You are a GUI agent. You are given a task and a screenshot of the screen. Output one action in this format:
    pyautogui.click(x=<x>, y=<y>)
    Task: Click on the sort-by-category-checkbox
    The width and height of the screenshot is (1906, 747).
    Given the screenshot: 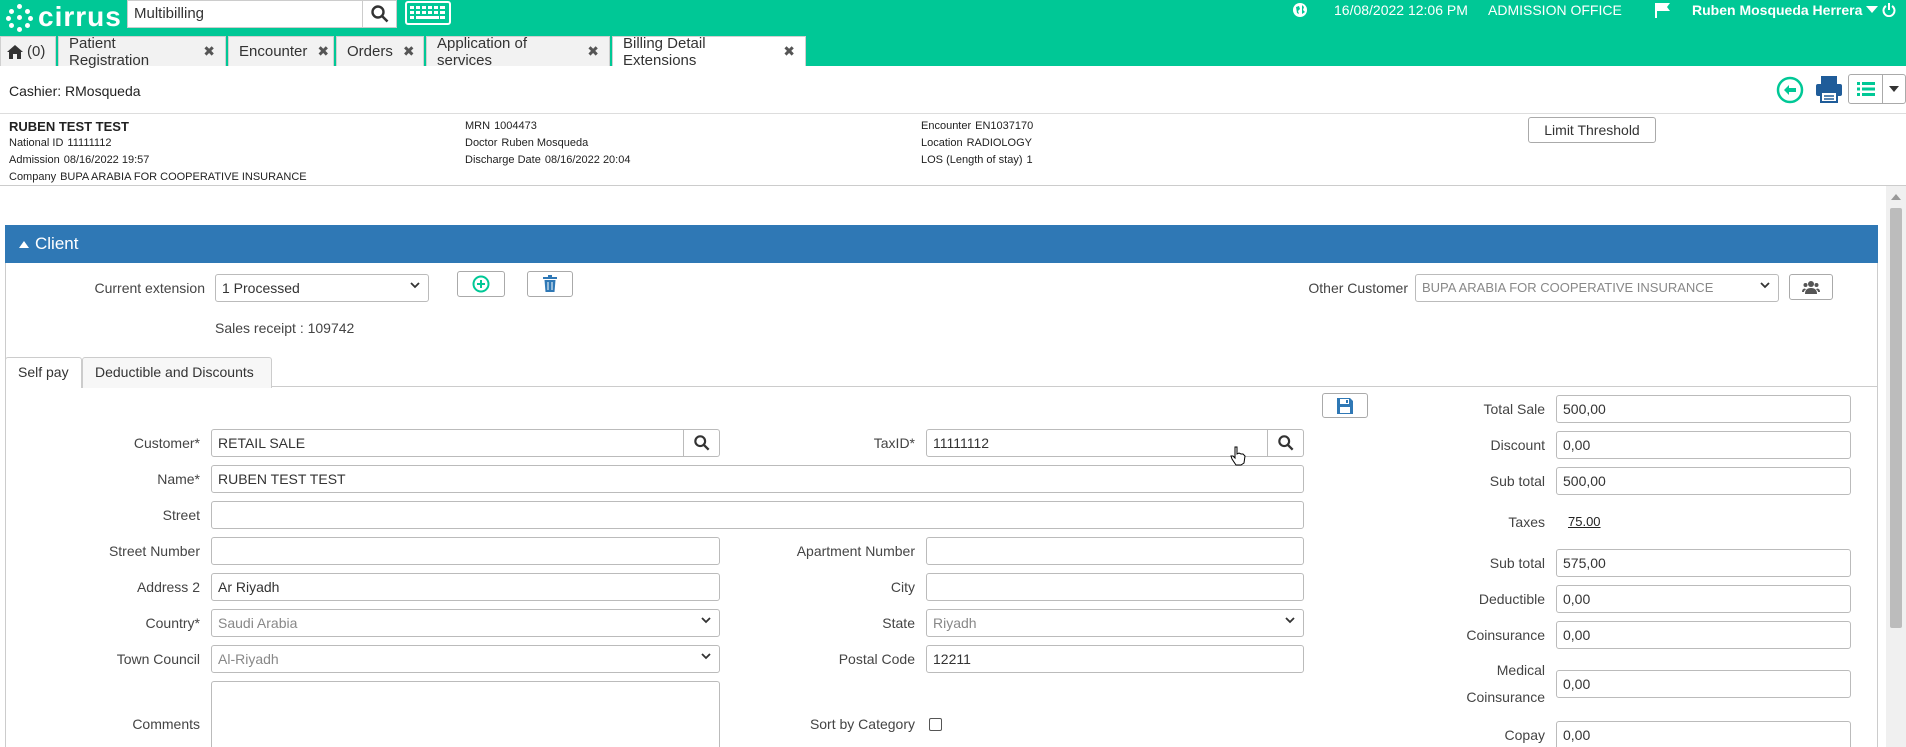 What is the action you would take?
    pyautogui.click(x=935, y=724)
    